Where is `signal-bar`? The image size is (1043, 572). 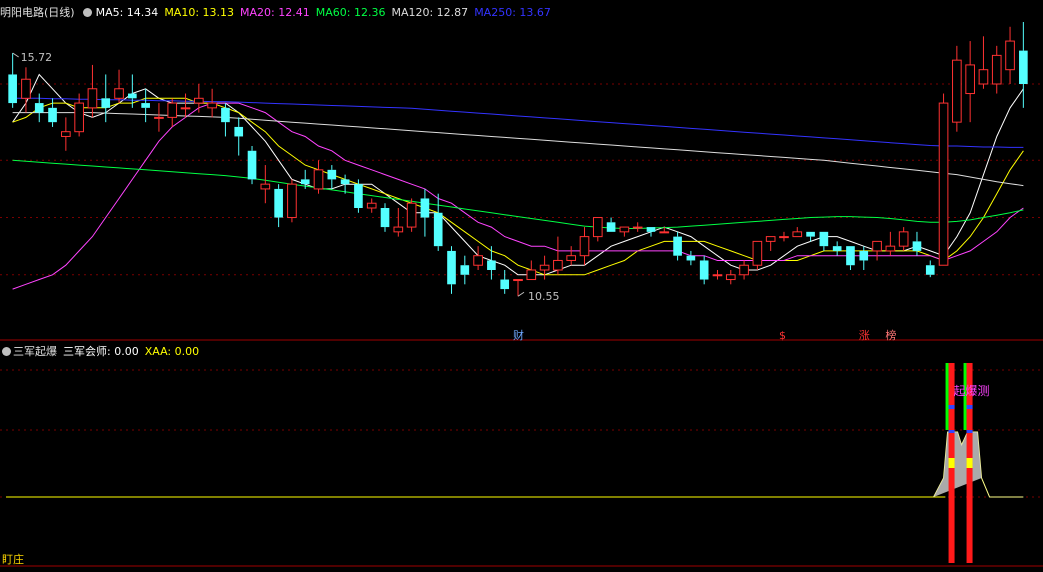
signal-bar is located at coordinates (947, 396).